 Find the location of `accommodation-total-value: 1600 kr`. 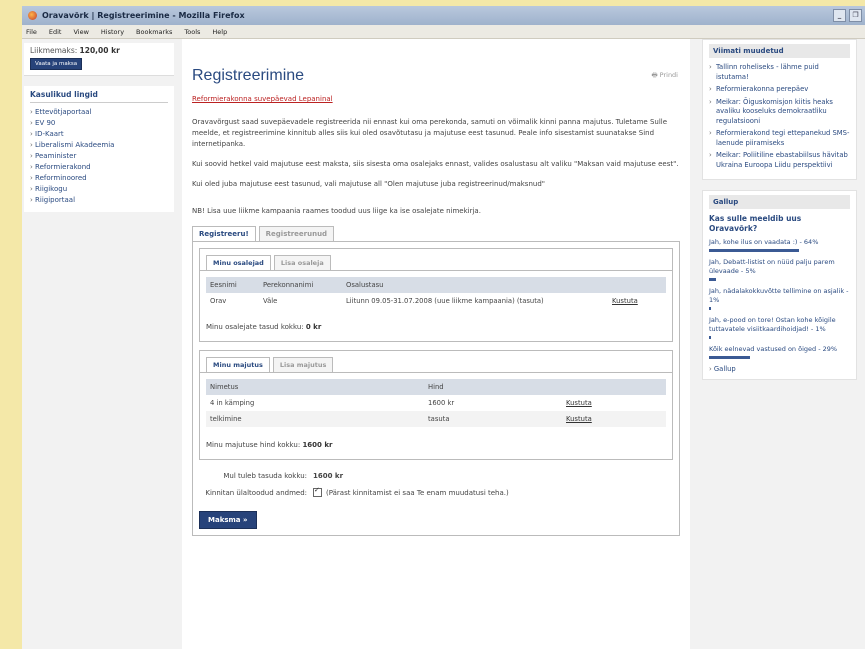

accommodation-total-value: 1600 kr is located at coordinates (317, 445).